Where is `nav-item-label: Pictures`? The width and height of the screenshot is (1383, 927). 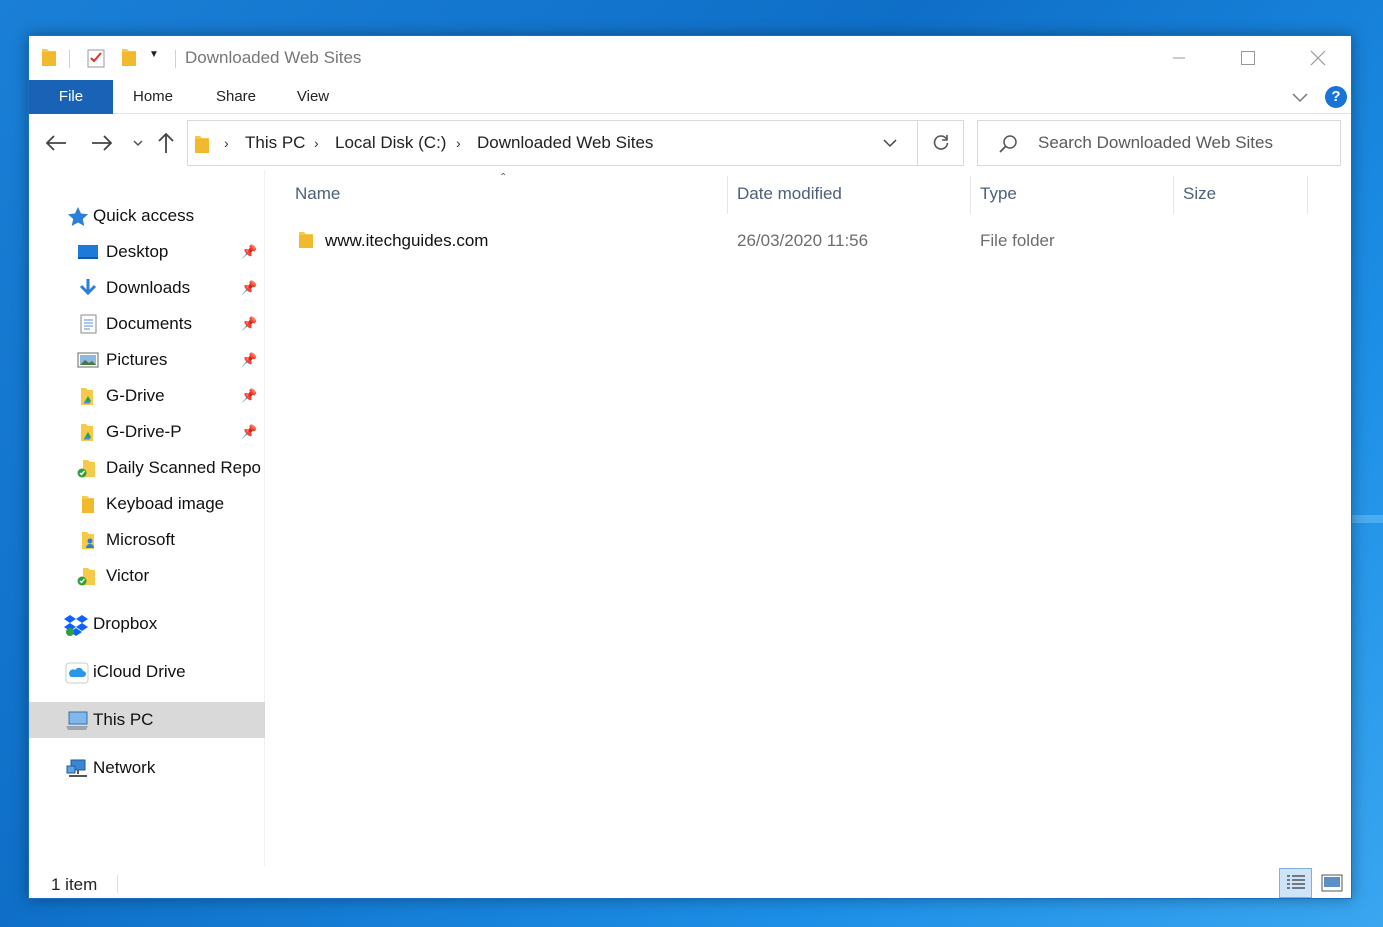
nav-item-label: Pictures is located at coordinates (137, 359).